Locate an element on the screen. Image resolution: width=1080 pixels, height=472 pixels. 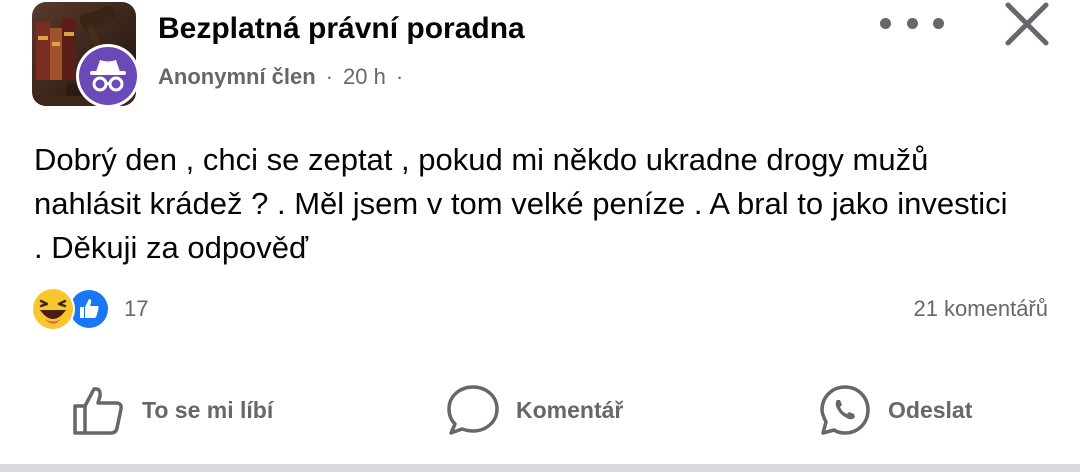
more-options-button is located at coordinates (912, 23).